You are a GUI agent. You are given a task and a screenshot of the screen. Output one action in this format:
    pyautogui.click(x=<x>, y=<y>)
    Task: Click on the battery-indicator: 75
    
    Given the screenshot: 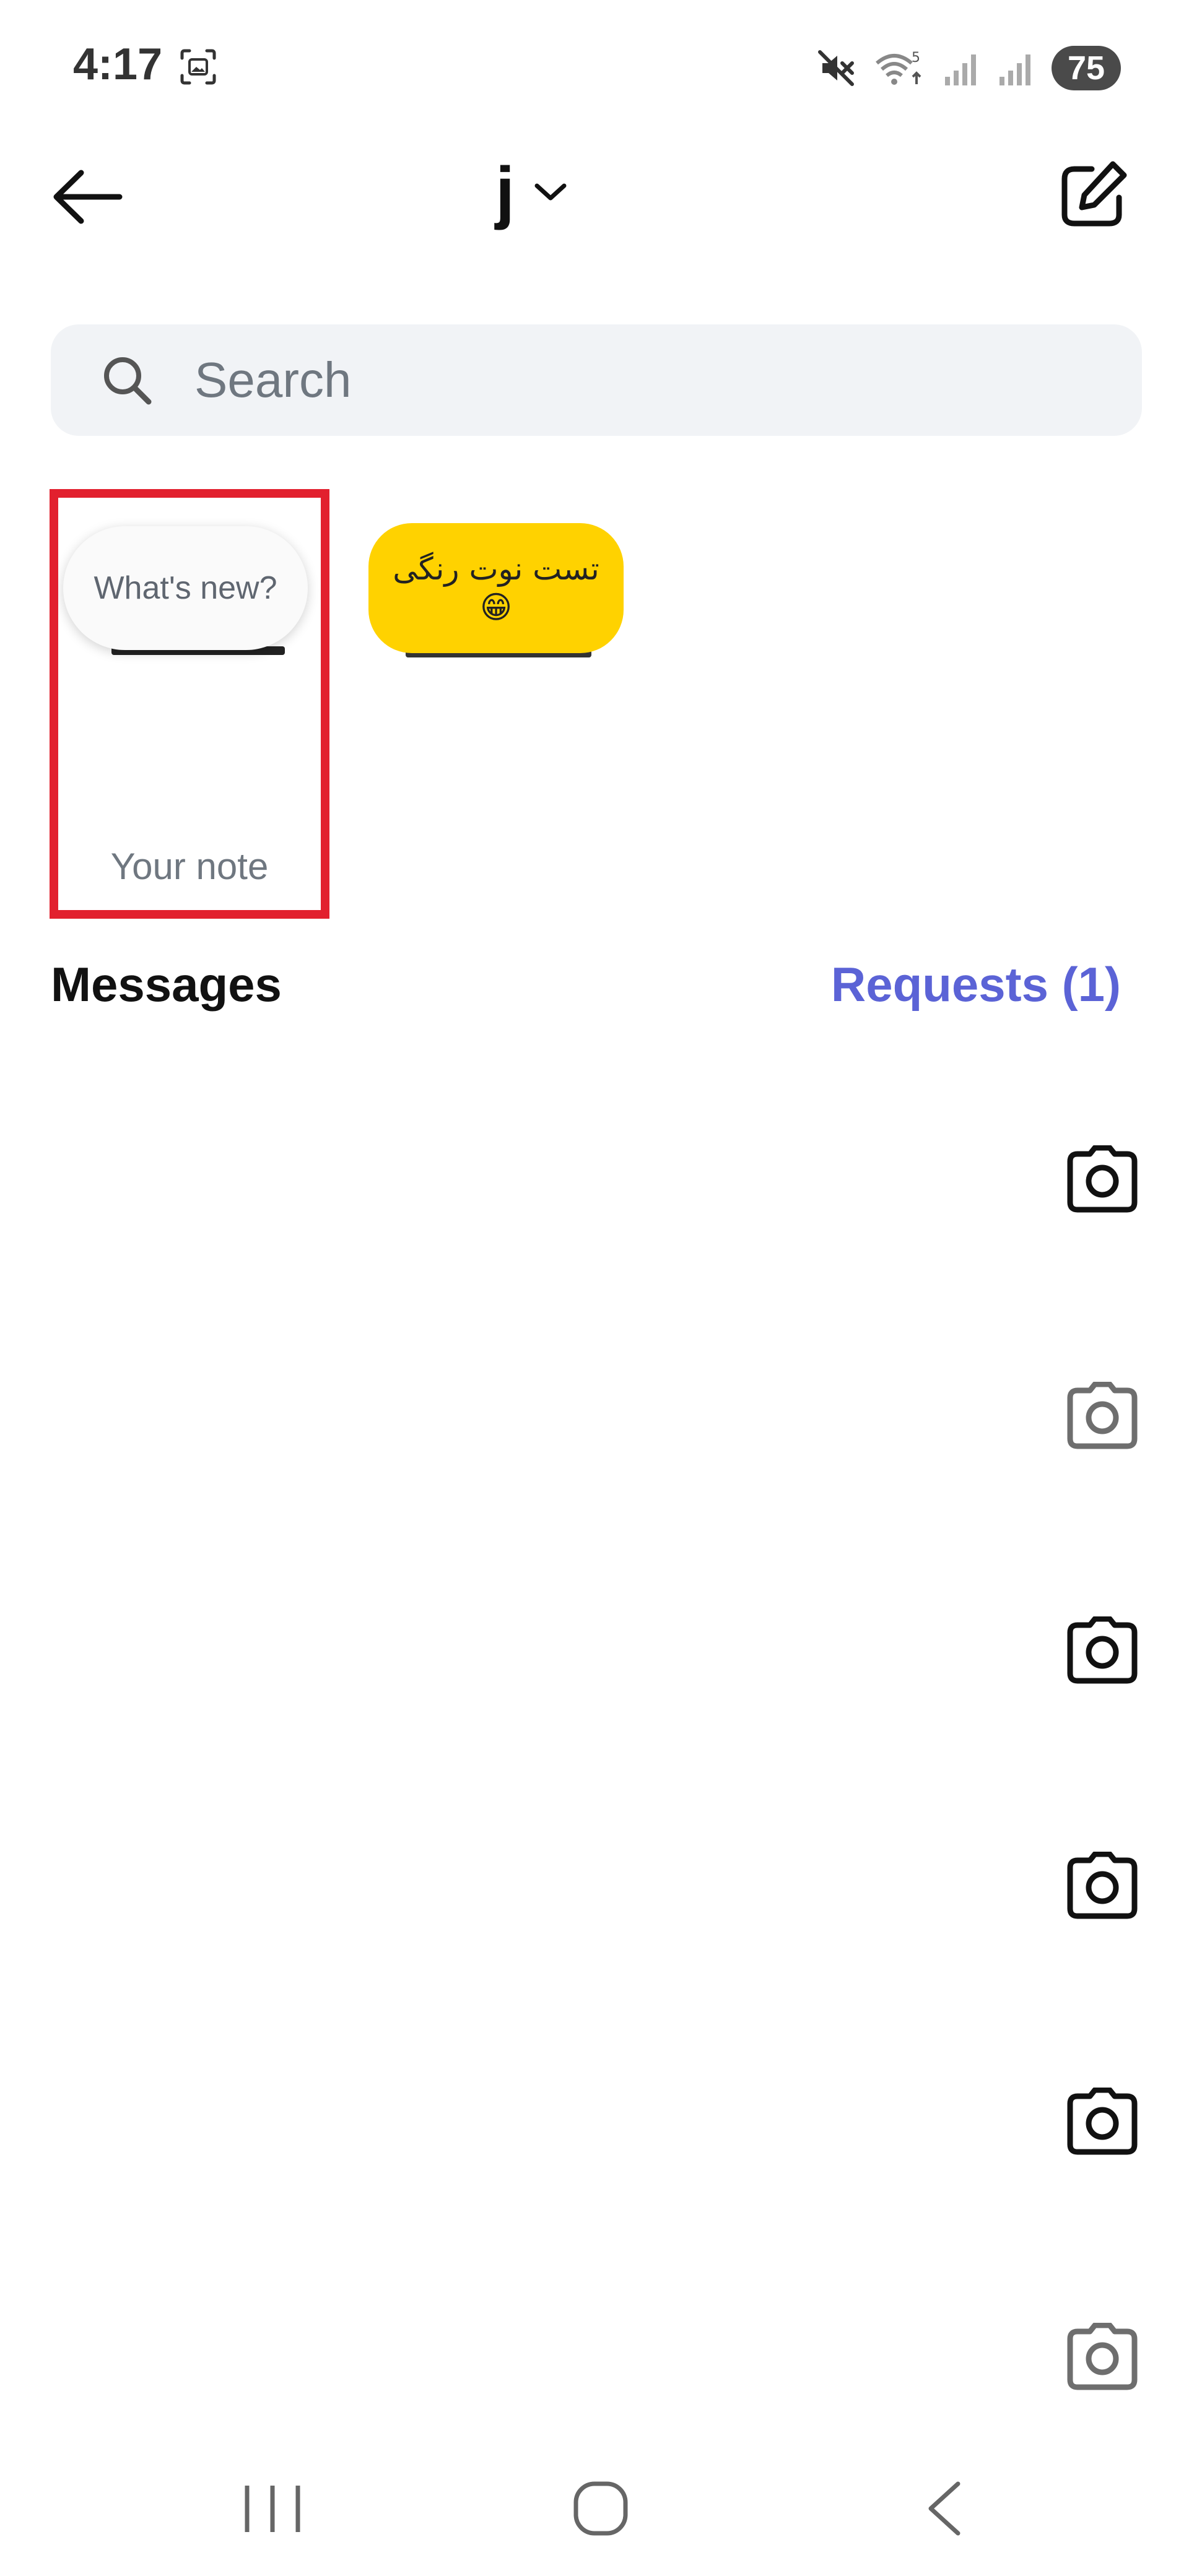 What is the action you would take?
    pyautogui.click(x=1086, y=68)
    